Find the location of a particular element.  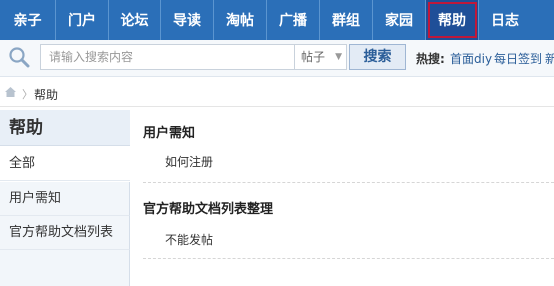

search-bar: 请输入搜索内容 帖子 ▼ 搜索 热搜: 首面diy 每日签到 新 is located at coordinates (277, 58).